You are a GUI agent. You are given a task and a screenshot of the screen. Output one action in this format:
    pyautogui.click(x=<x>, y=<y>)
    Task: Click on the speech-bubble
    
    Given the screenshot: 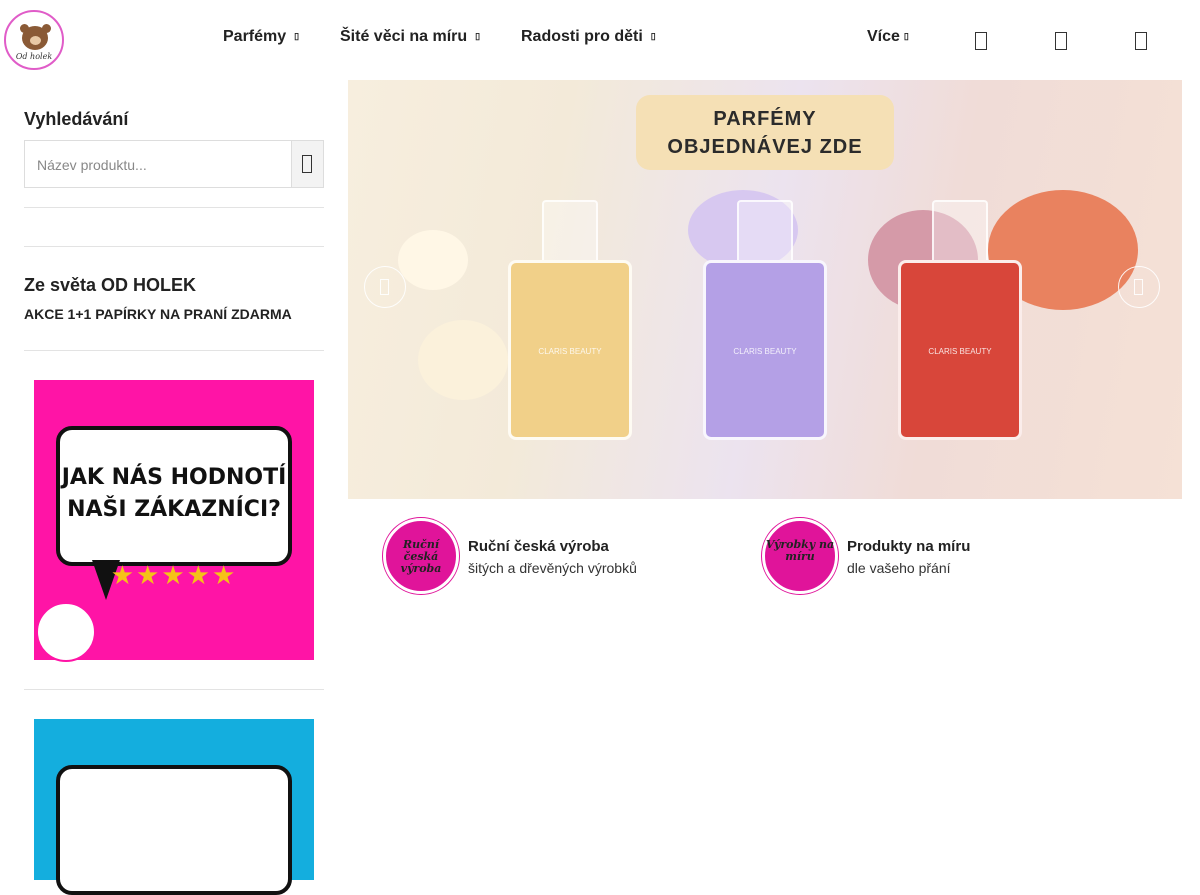 What is the action you would take?
    pyautogui.click(x=174, y=830)
    